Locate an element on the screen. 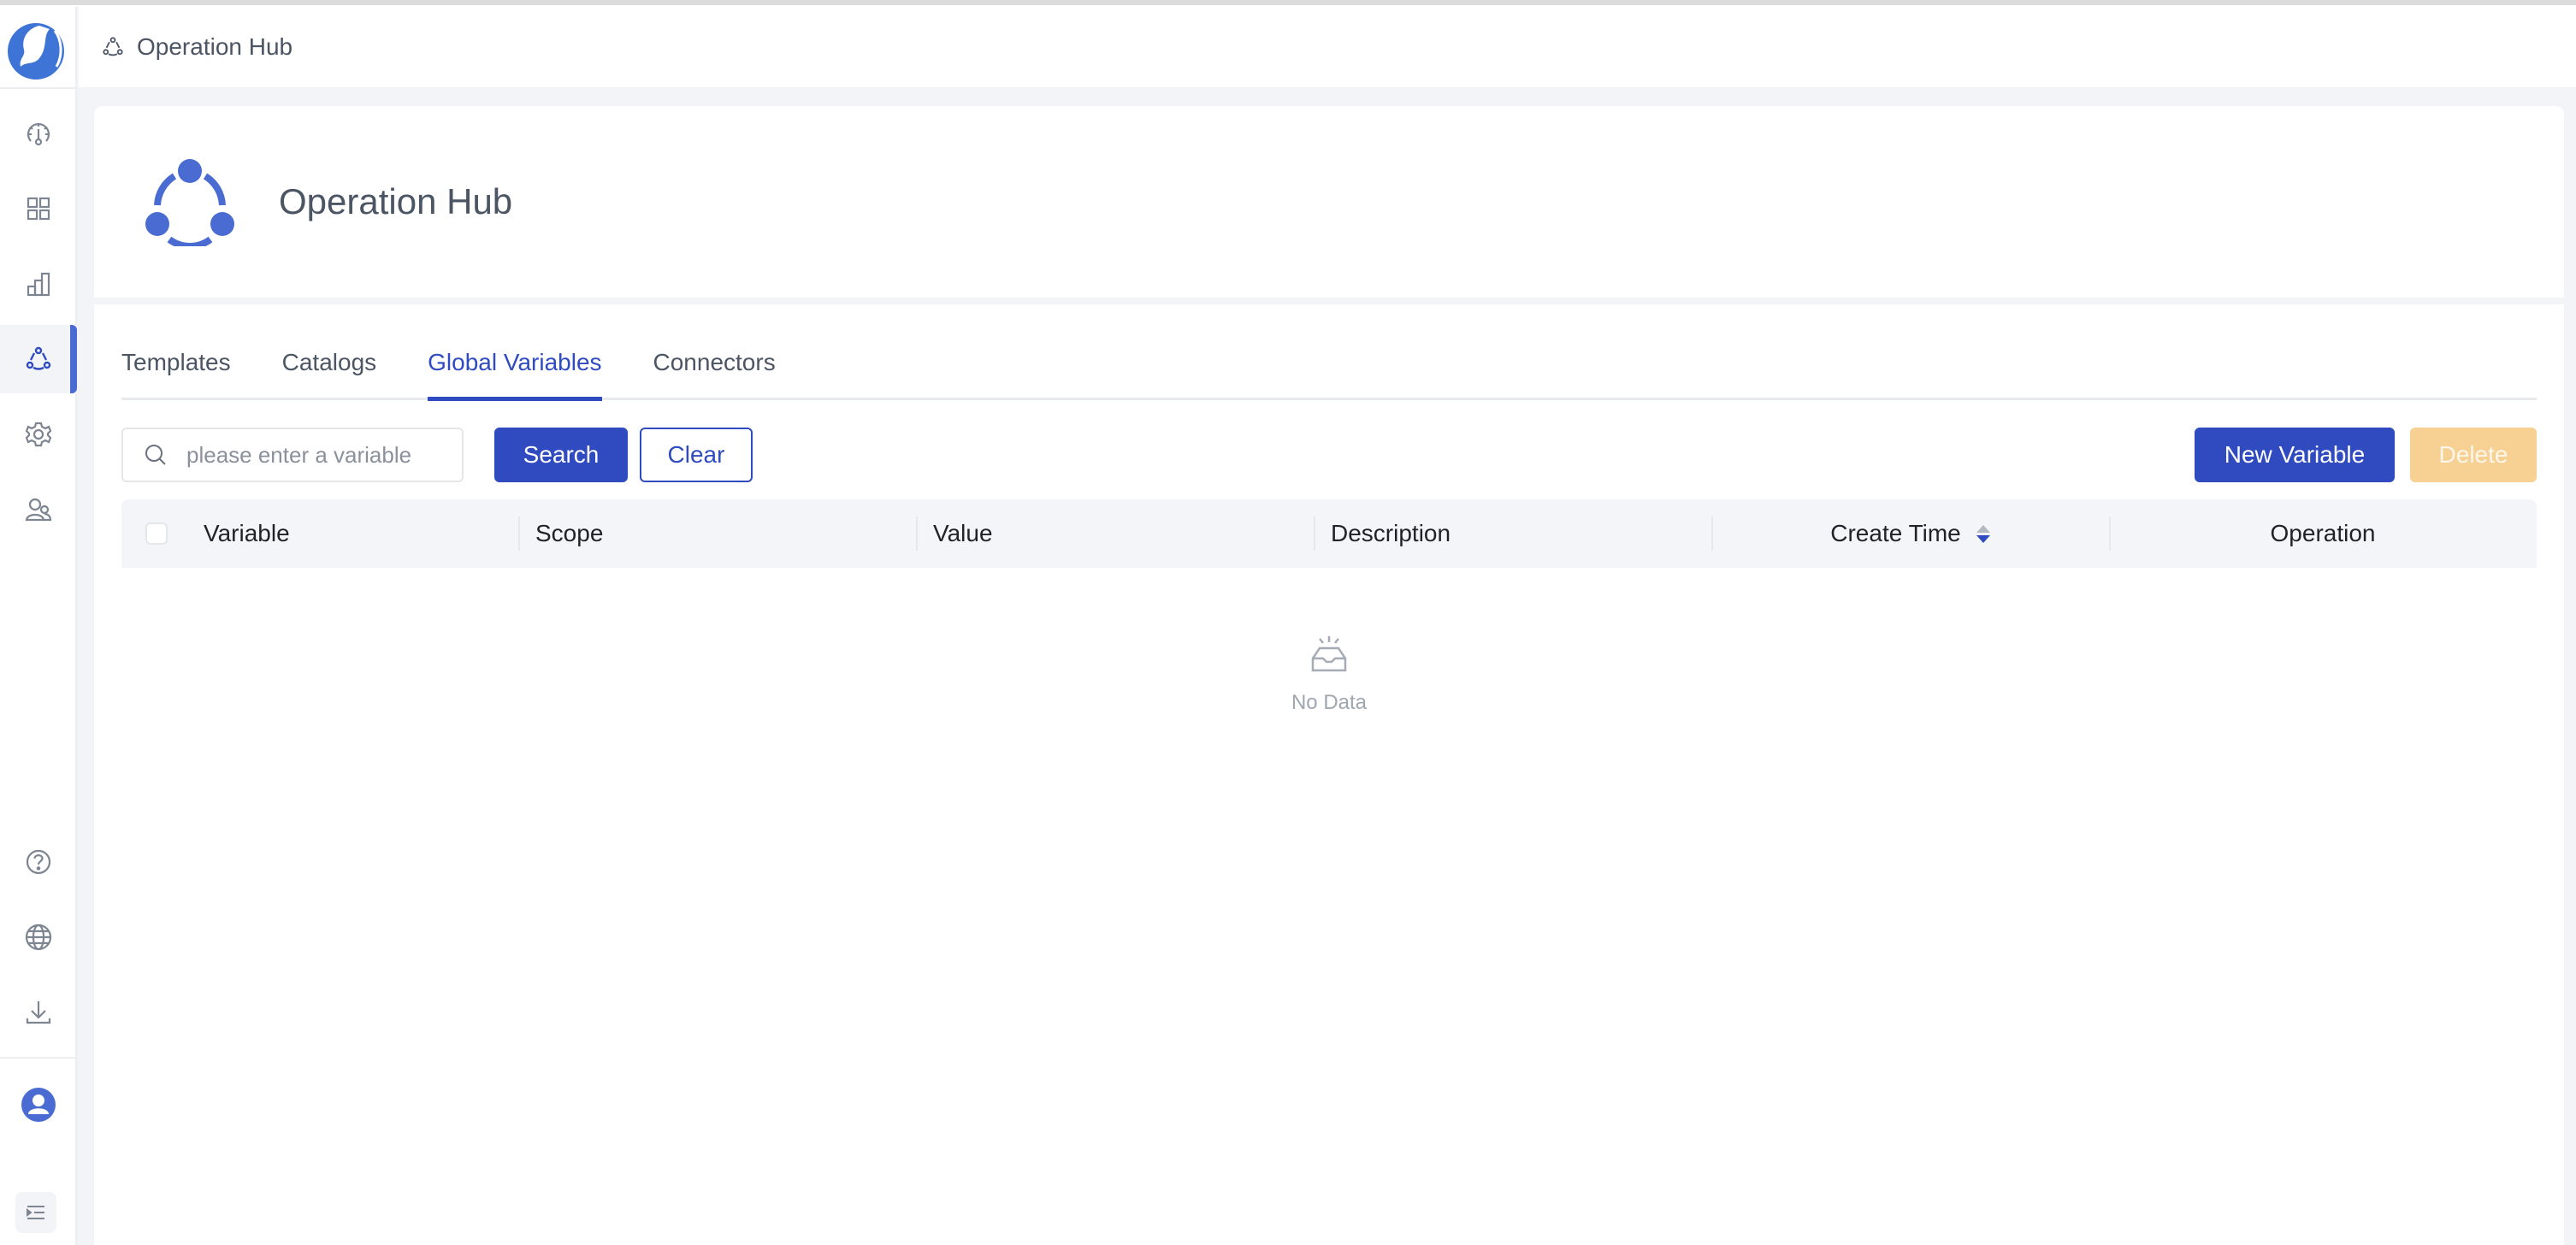 This screenshot has width=2576, height=1245. globe-icon is located at coordinates (38, 937).